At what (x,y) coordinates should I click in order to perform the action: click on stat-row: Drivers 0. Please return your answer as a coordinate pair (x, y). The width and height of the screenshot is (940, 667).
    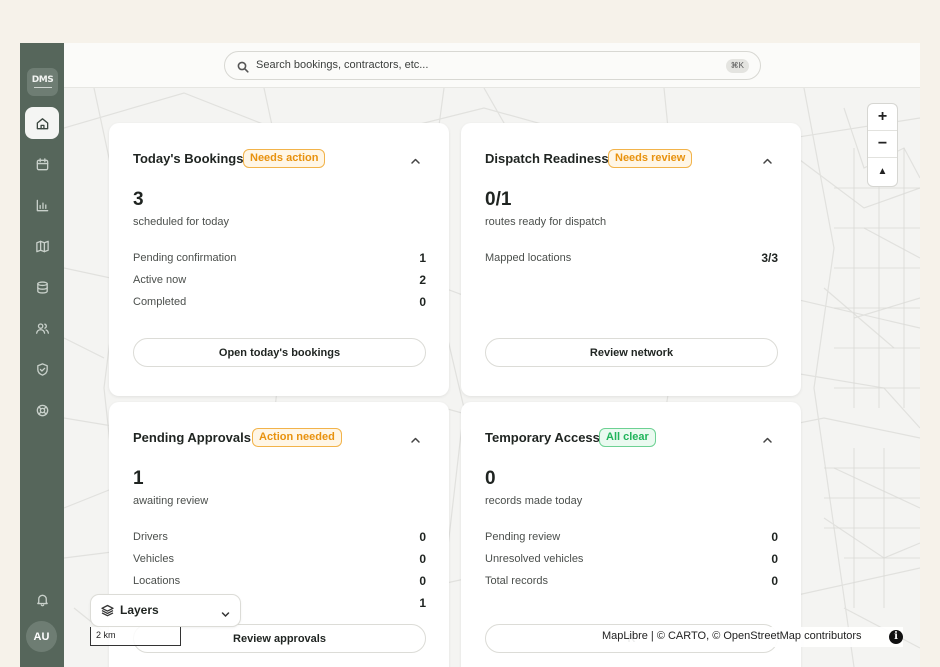
    Looking at the image, I should click on (279, 537).